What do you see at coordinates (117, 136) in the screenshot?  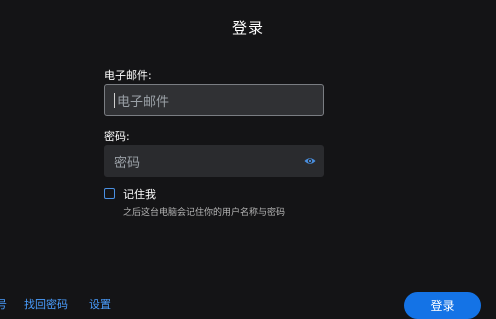 I see `password-label: 密码:` at bounding box center [117, 136].